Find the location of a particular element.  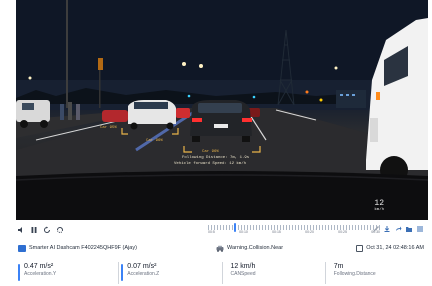

speed-overlay: 12 km/h is located at coordinates (379, 207).